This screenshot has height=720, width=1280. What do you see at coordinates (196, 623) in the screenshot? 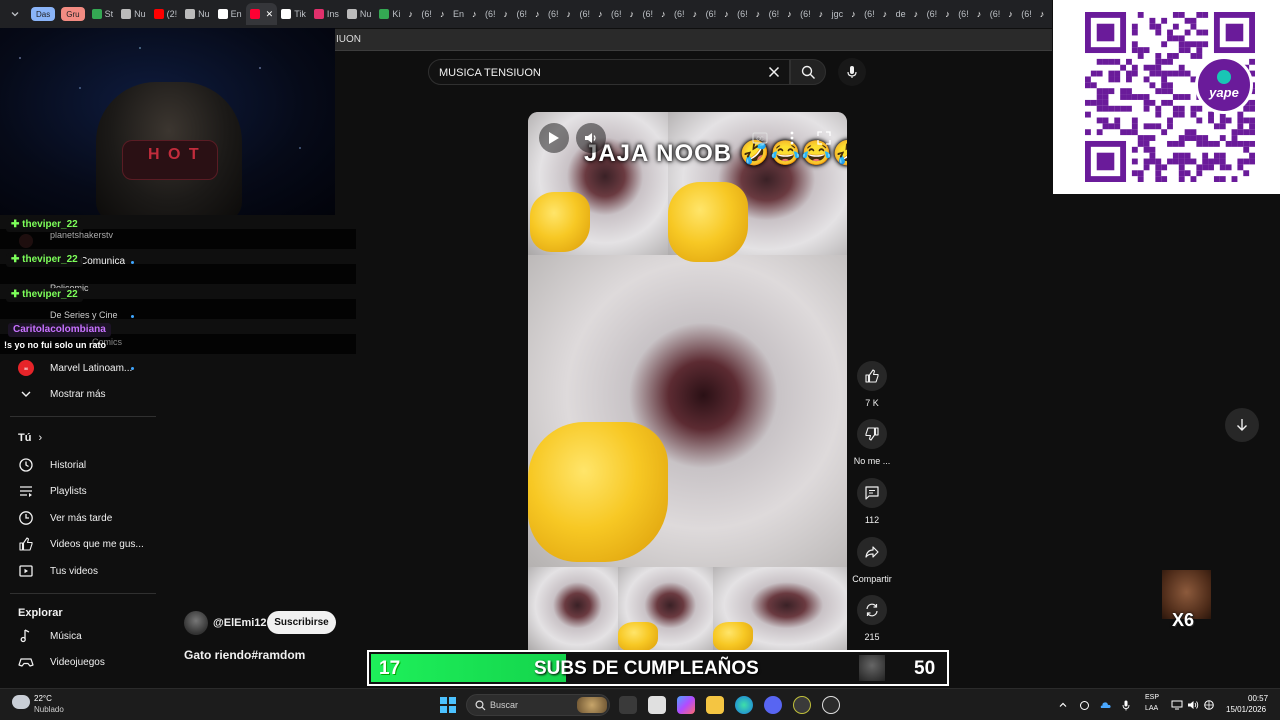
I see `channel-avatar` at bounding box center [196, 623].